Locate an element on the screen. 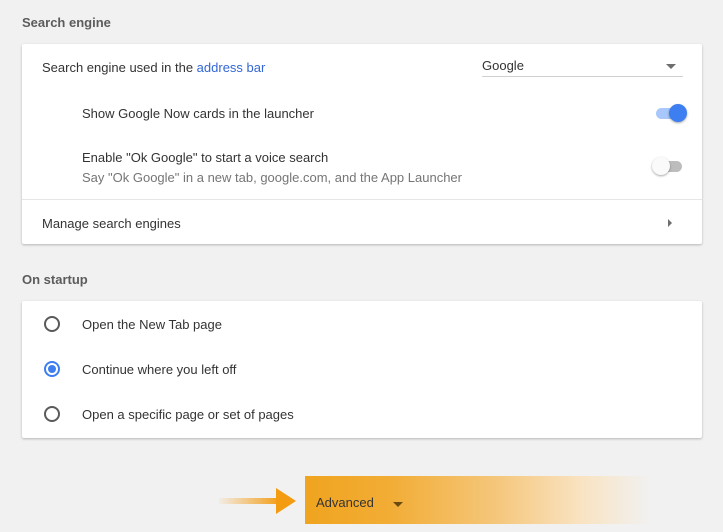 The height and width of the screenshot is (532, 723). search-engine-section-title: Search engine is located at coordinates (66, 22).